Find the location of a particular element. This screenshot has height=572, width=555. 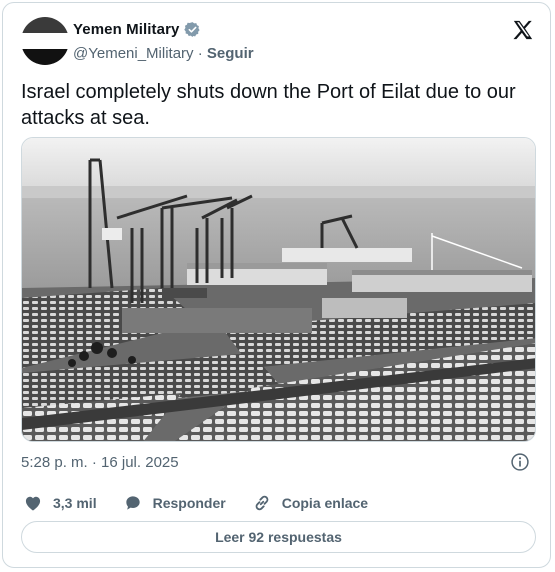

x-logo-icon is located at coordinates (523, 30).